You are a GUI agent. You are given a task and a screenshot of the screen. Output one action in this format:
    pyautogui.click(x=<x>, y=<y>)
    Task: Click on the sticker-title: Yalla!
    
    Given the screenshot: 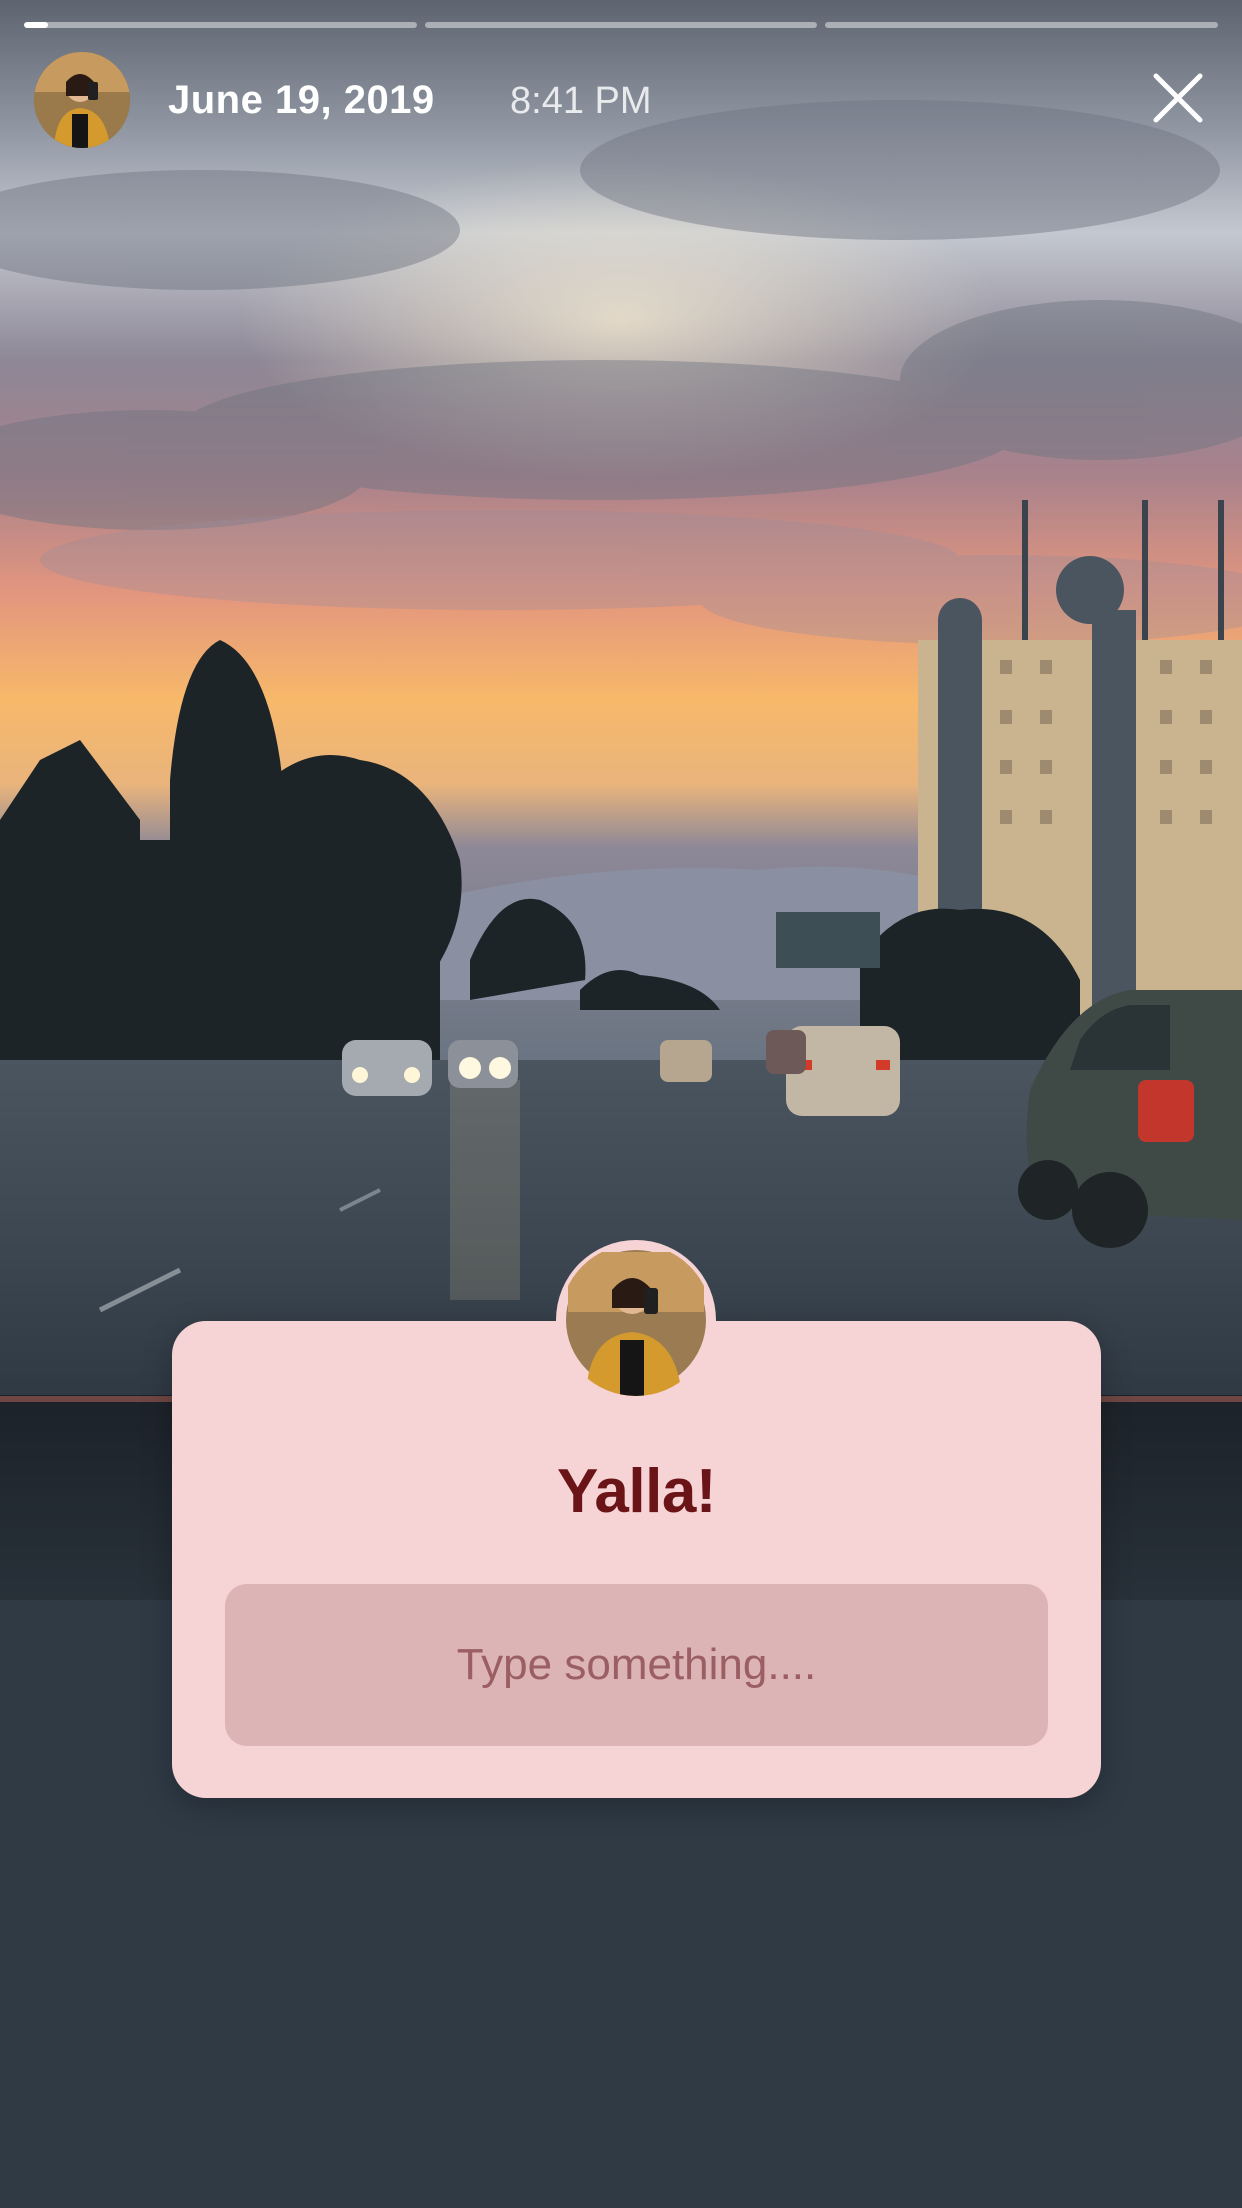 What is the action you would take?
    pyautogui.click(x=637, y=1491)
    